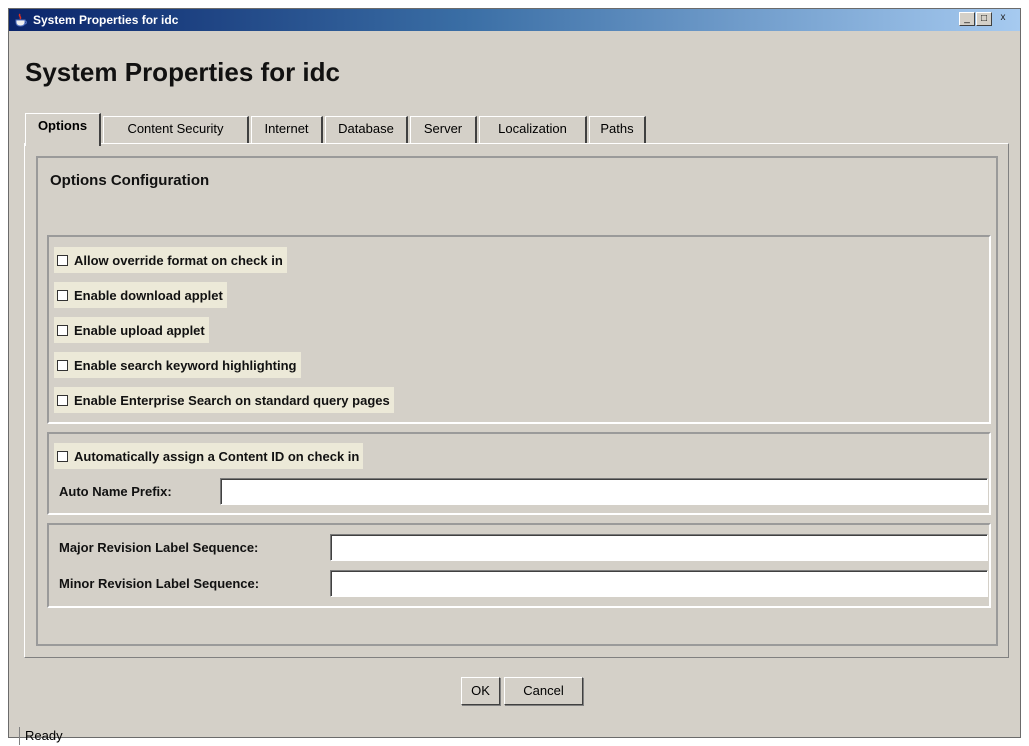 The height and width of the screenshot is (746, 1029). What do you see at coordinates (21, 20) in the screenshot?
I see `java-cup-icon` at bounding box center [21, 20].